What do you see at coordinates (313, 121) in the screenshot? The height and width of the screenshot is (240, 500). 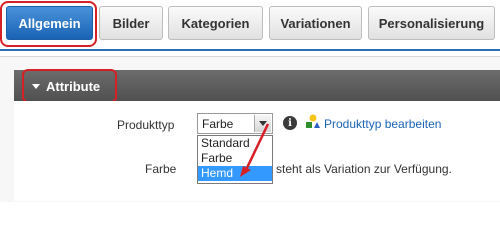 I see `shapes-icon` at bounding box center [313, 121].